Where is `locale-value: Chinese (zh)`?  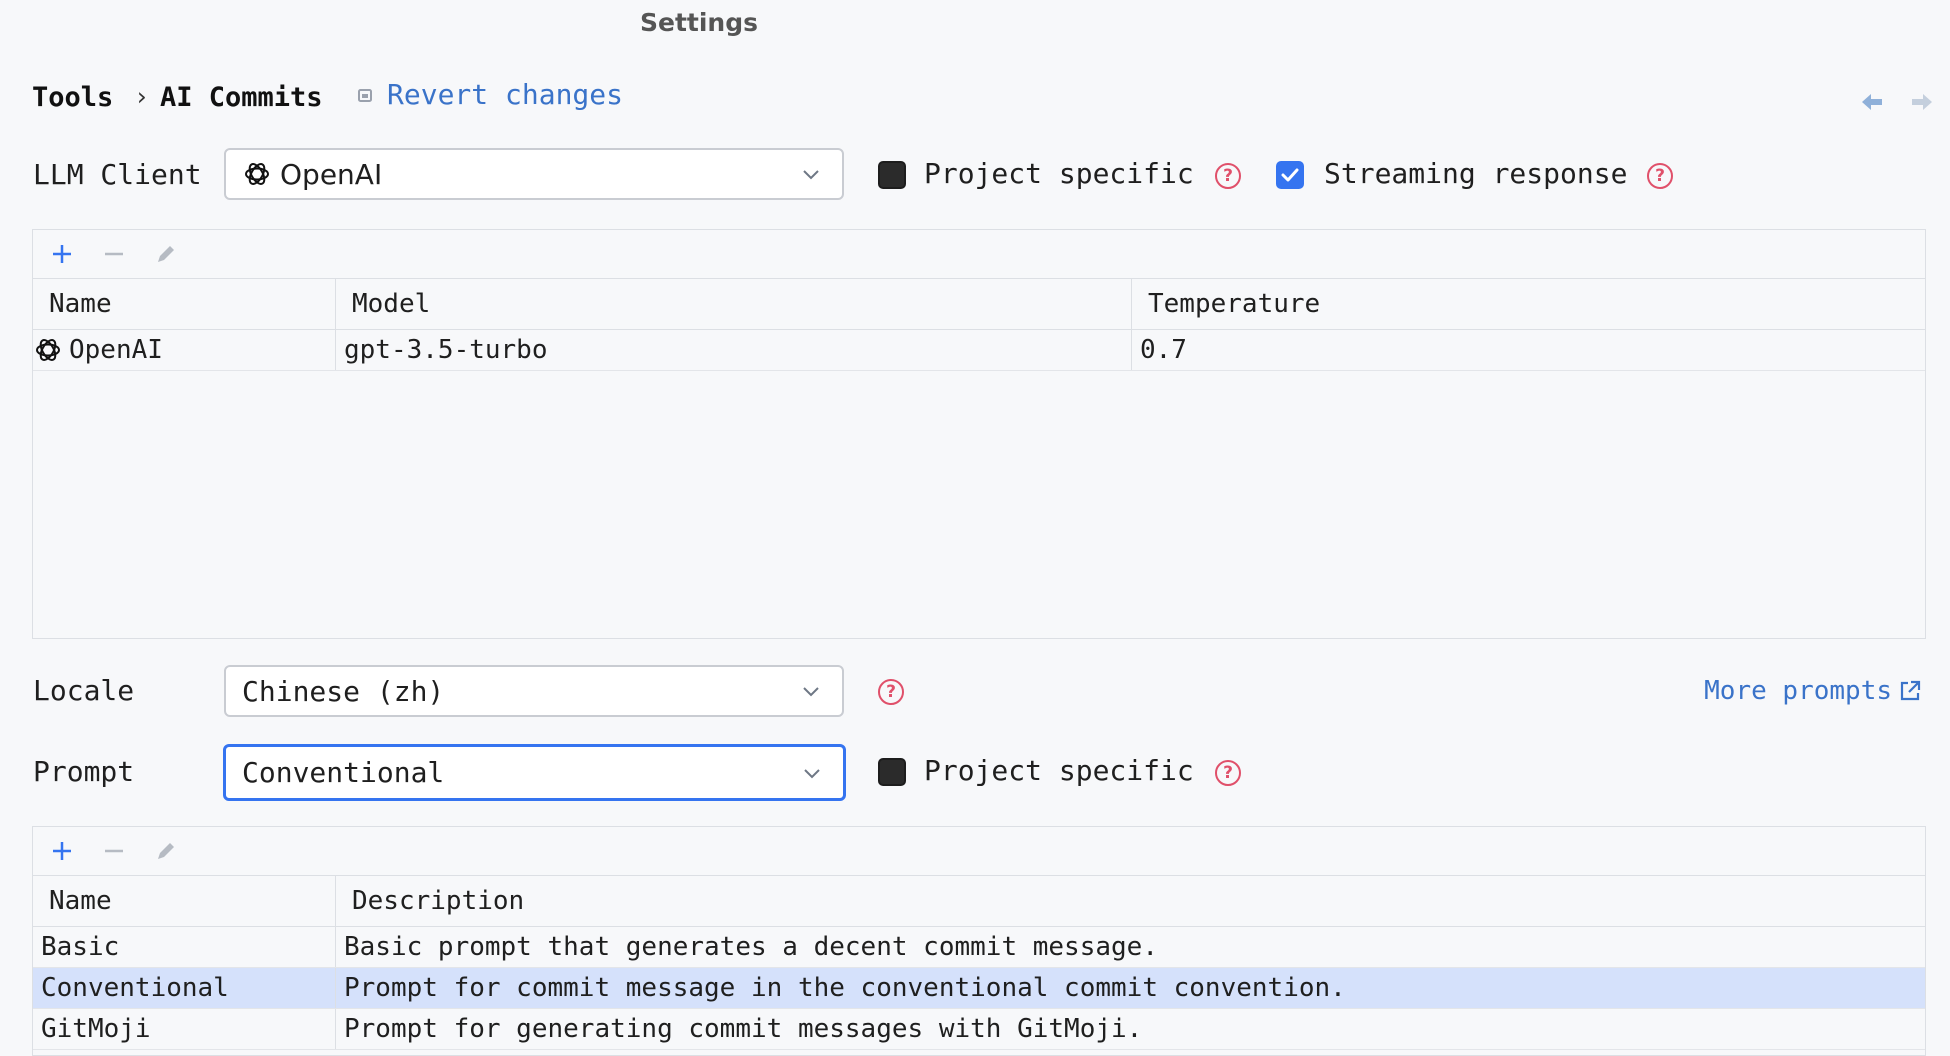
locale-value: Chinese (zh) is located at coordinates (343, 691).